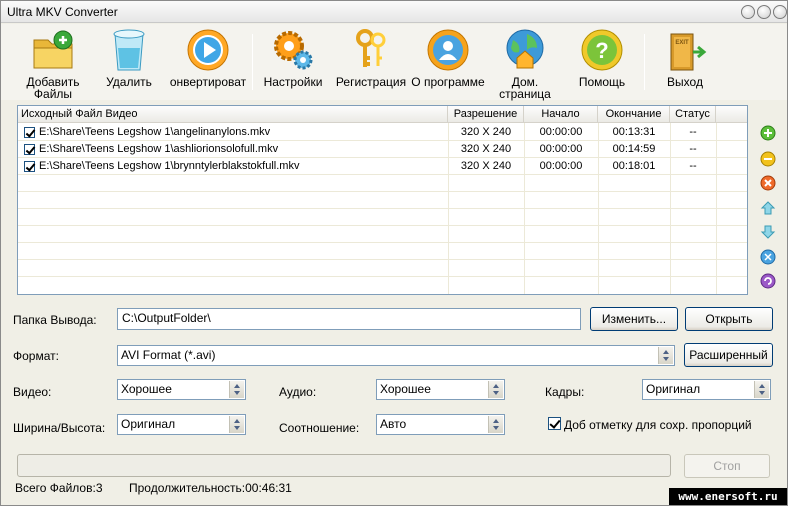  I want to click on exit-door-icon: EXIT, so click(688, 52).